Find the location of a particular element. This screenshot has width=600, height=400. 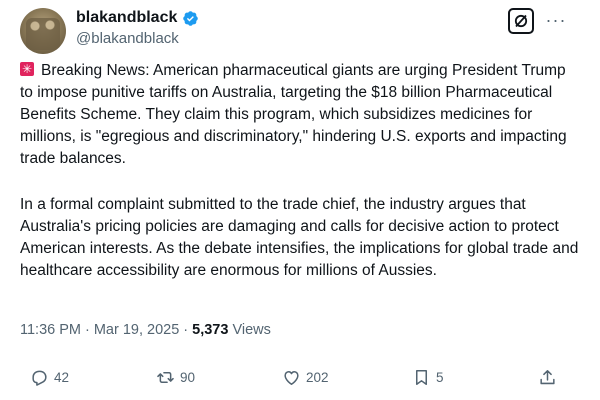

more-button: ··· is located at coordinates (556, 20).